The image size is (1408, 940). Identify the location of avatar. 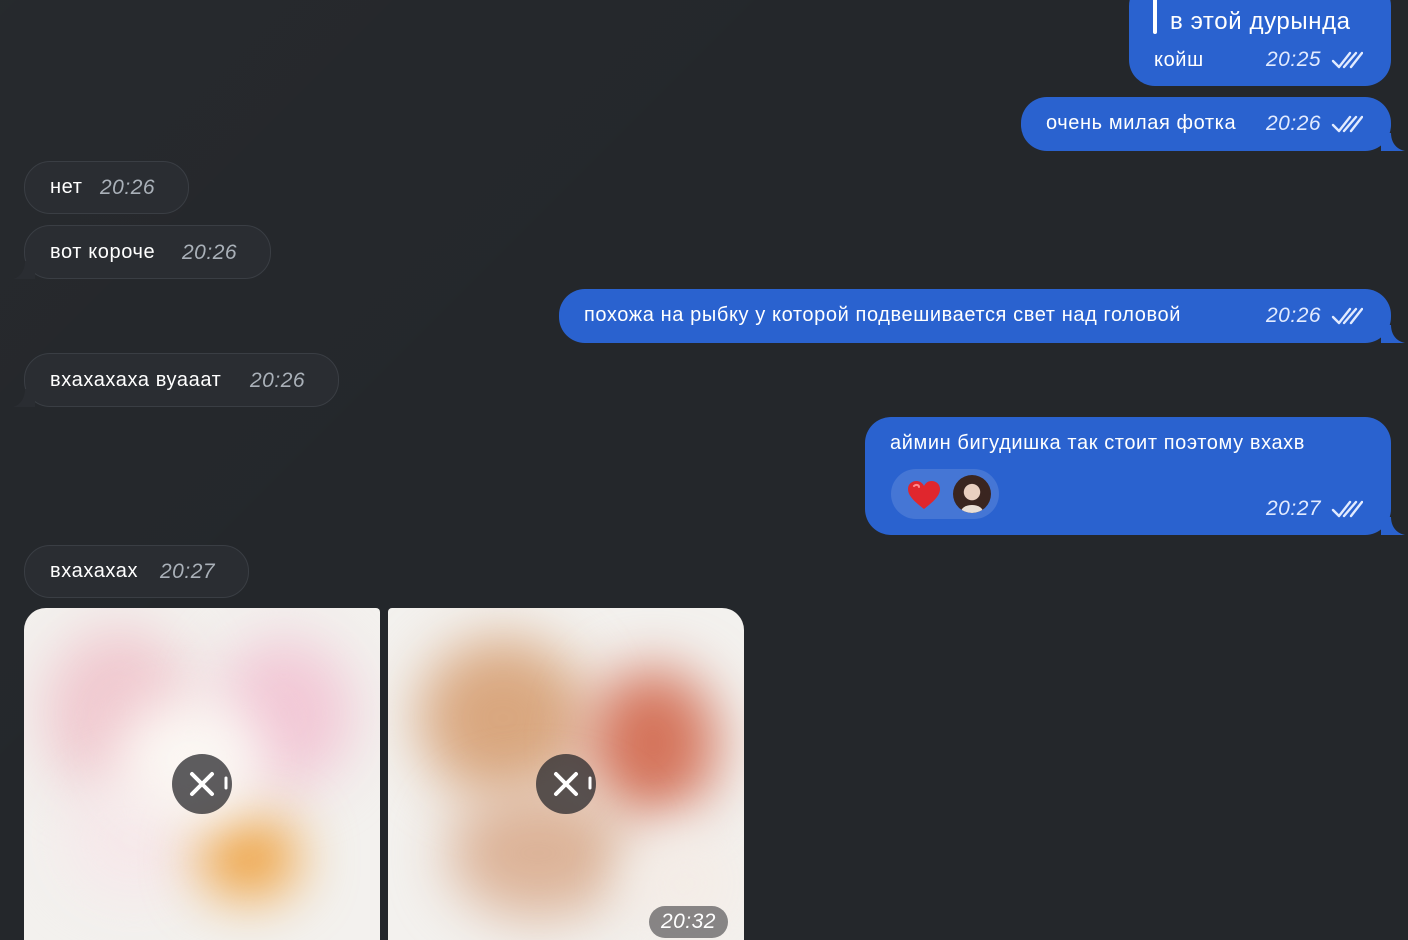
(972, 494).